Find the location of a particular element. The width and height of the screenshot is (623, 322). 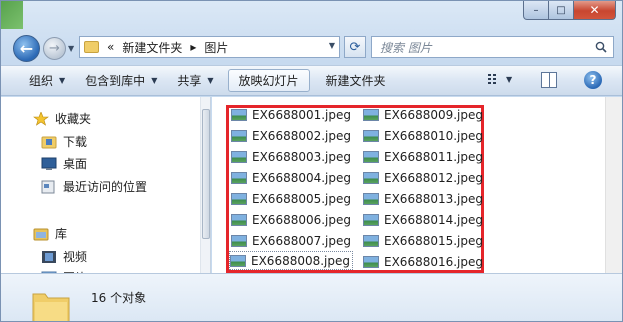

file-name: EX6688006.jpeg is located at coordinates (302, 219).